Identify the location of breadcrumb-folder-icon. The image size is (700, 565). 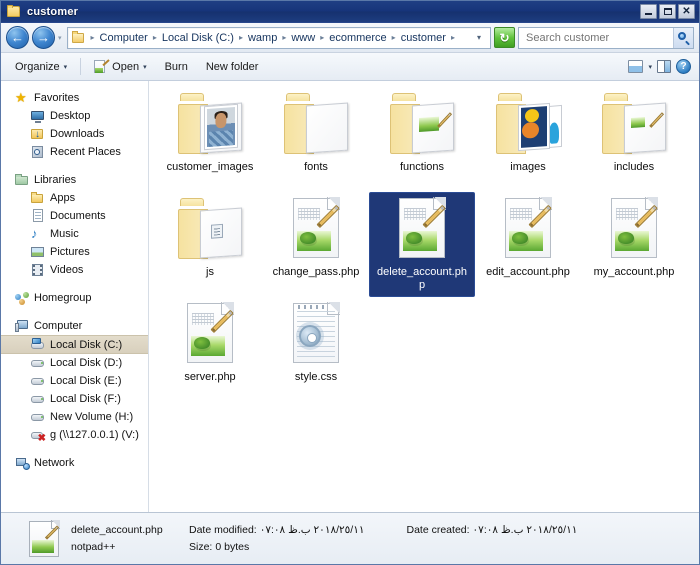
(78, 37).